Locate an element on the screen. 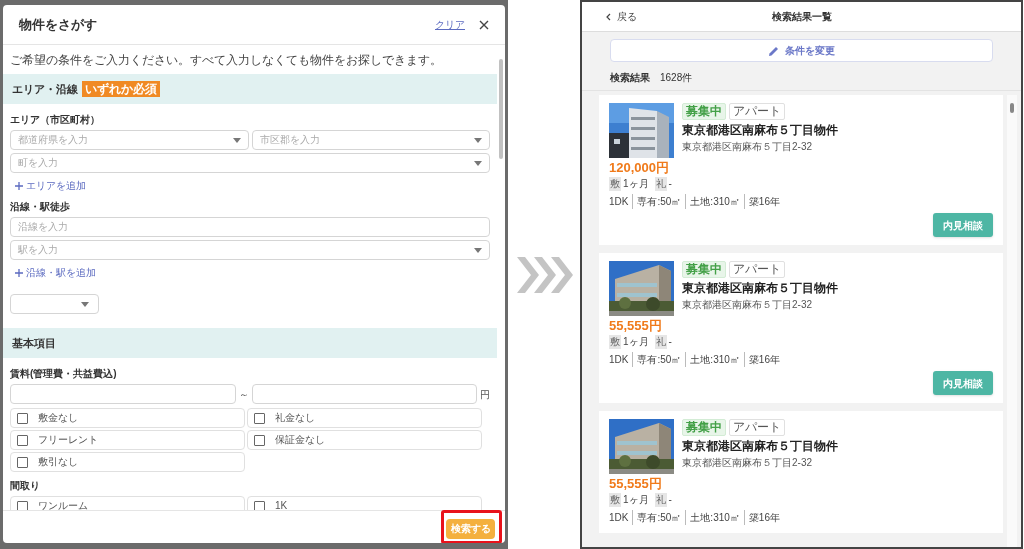 The width and height of the screenshot is (1024, 549). field-label: 間取り is located at coordinates (25, 486).